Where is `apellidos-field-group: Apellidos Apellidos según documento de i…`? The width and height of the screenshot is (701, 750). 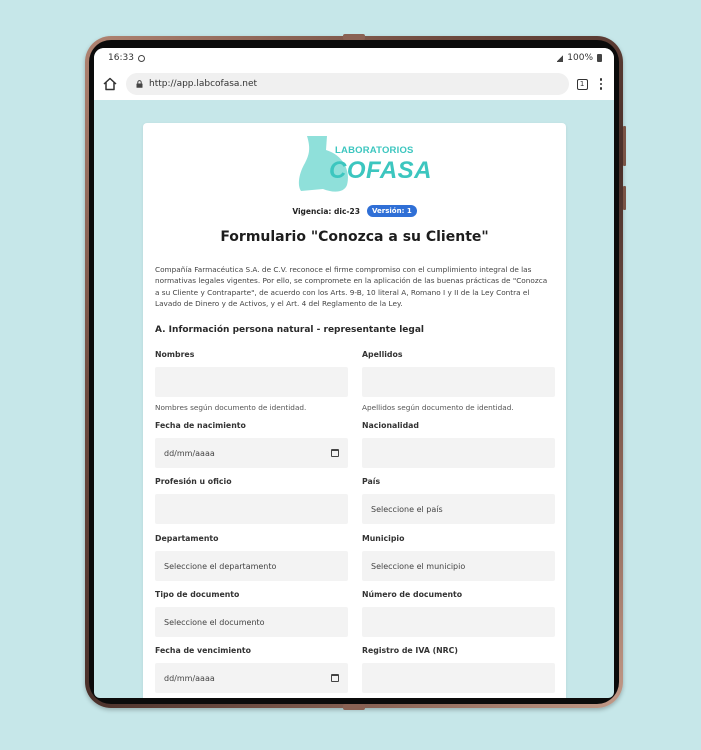
apellidos-field-group: Apellidos Apellidos según documento de i… is located at coordinates (458, 381).